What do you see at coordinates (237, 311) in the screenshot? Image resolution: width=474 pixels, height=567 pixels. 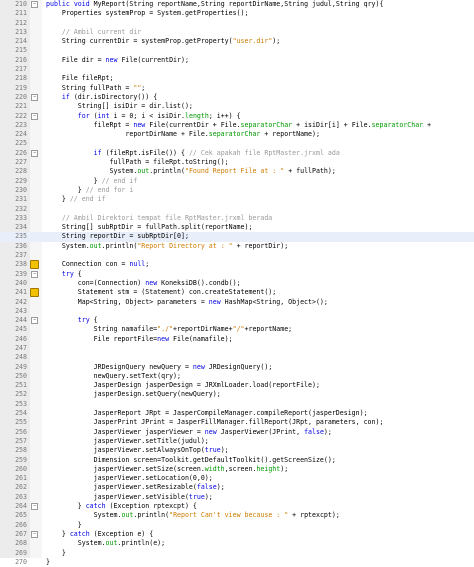 I see `code-line: 243` at bounding box center [237, 311].